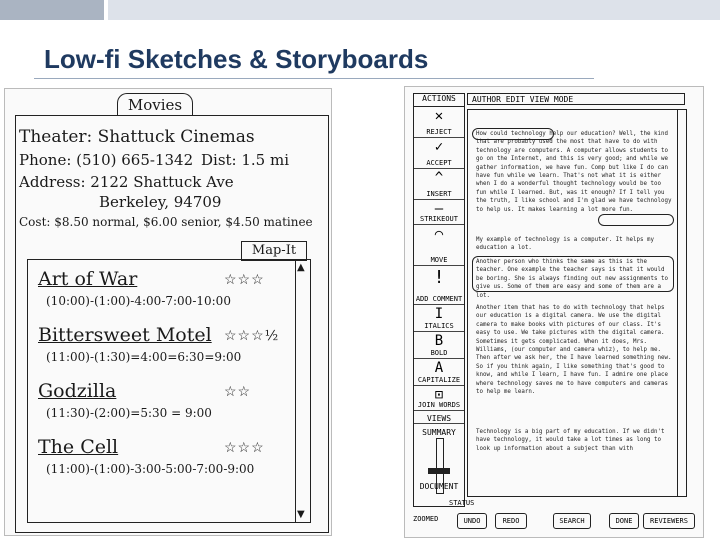  What do you see at coordinates (138, 301) in the screenshot?
I see `movie-showtimes: (10:00)-(1:00)-4:00-7:00-10:00` at bounding box center [138, 301].